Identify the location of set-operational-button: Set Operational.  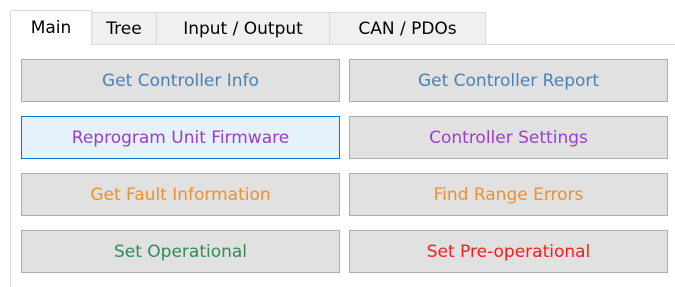
(180, 251).